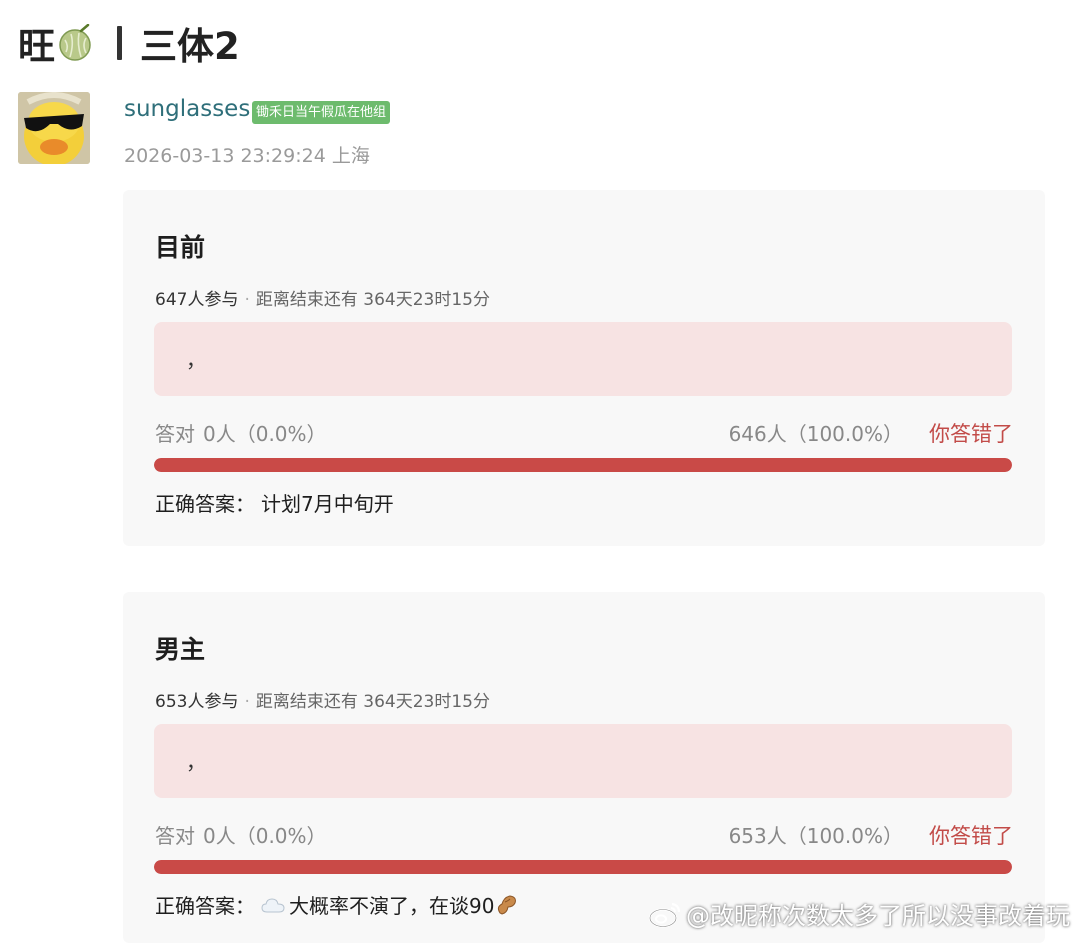  I want to click on poll-participants: 647人参与, so click(197, 300).